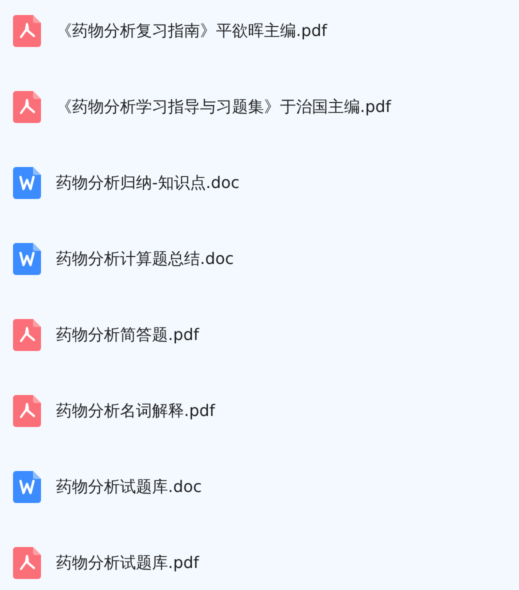  What do you see at coordinates (128, 563) in the screenshot?
I see `file-name: 药物分析试题库.pdf` at bounding box center [128, 563].